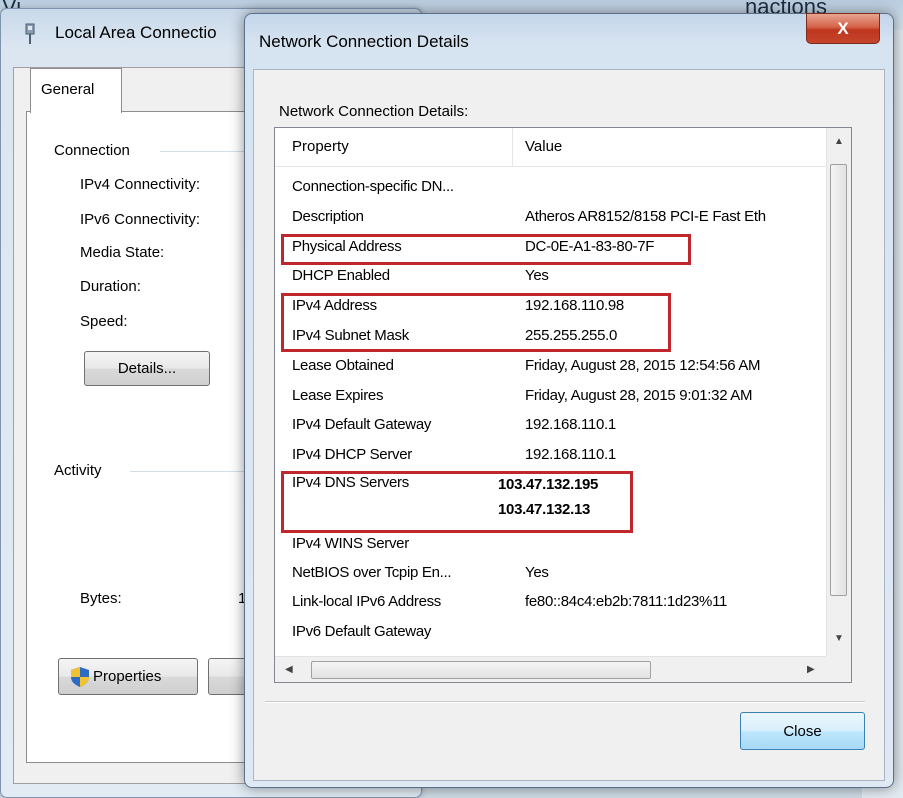 The image size is (903, 798). What do you see at coordinates (328, 216) in the screenshot?
I see `property-cell: Description` at bounding box center [328, 216].